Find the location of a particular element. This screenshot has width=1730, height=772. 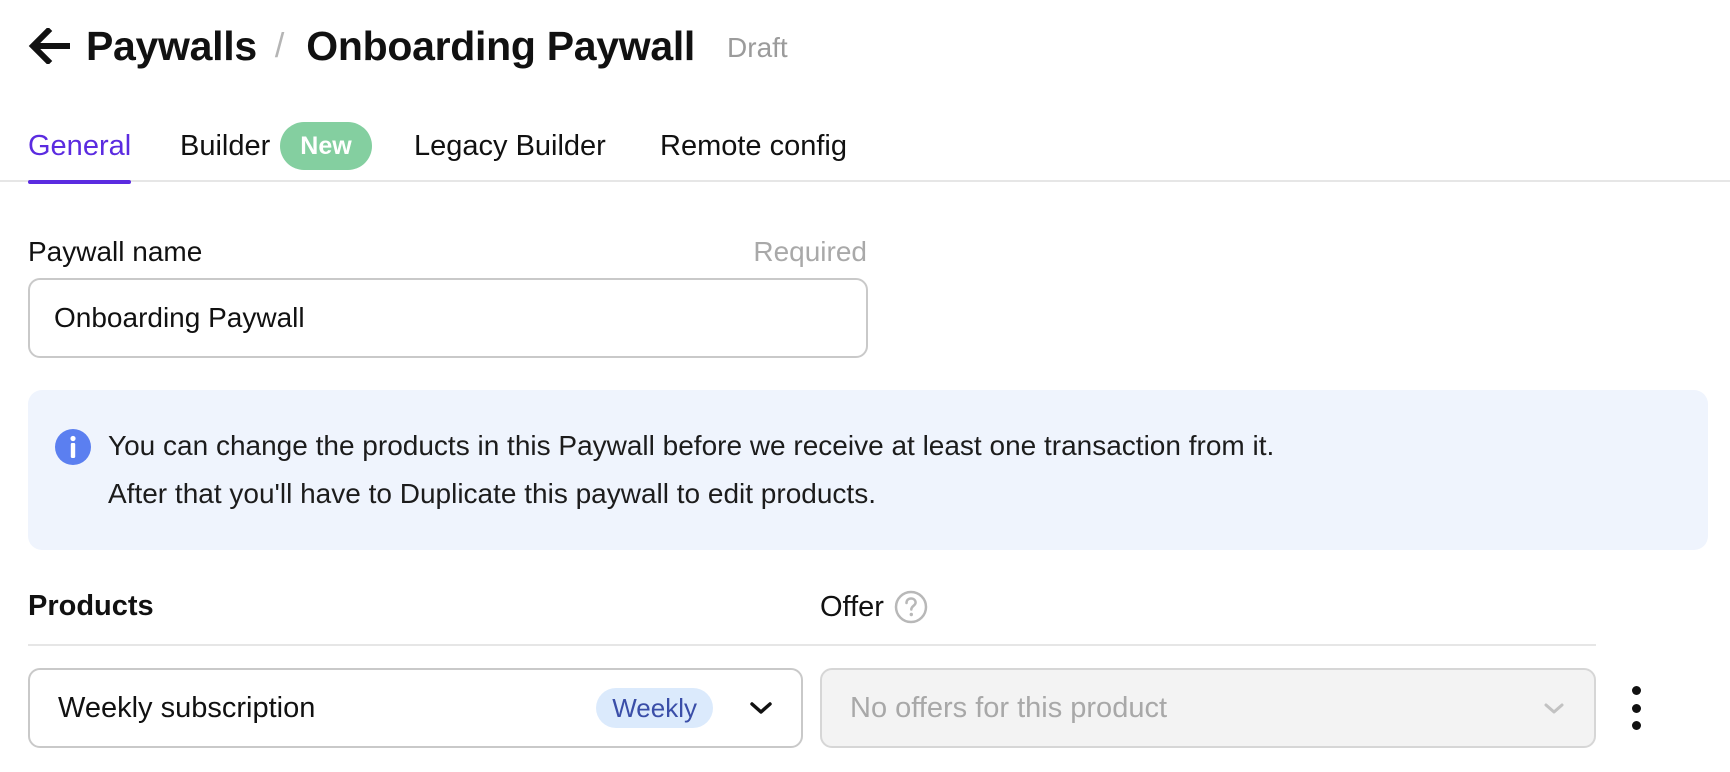

tab-builder: Builder New is located at coordinates (276, 146).